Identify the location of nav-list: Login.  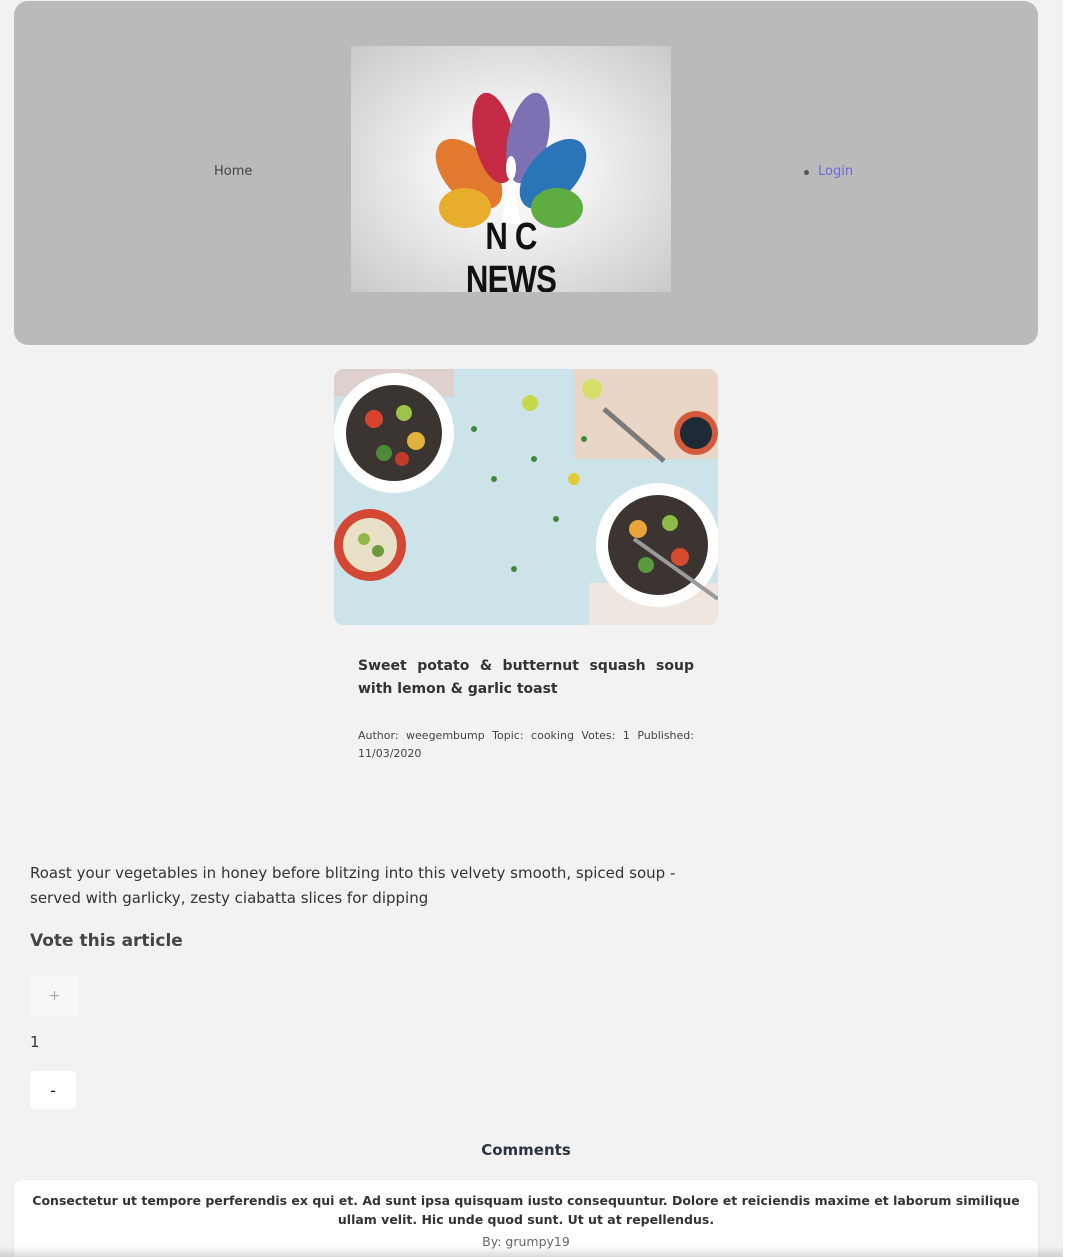
(828, 171).